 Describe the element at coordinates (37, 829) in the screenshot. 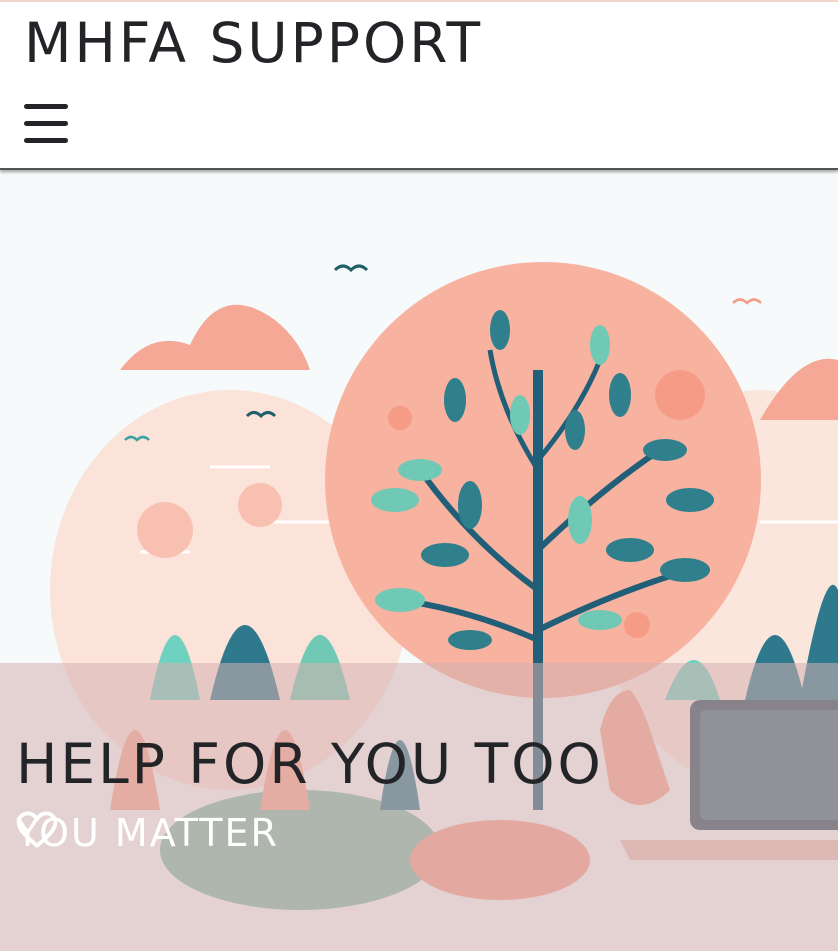

I see `heart-outline-icon` at that location.